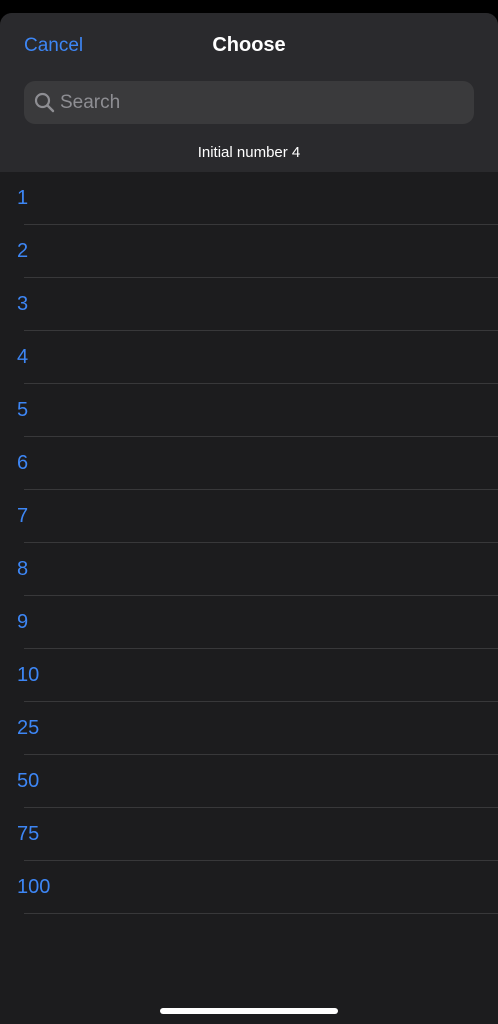 This screenshot has height=1024, width=498. Describe the element at coordinates (23, 304) in the screenshot. I see `list-item-label: 3` at that location.